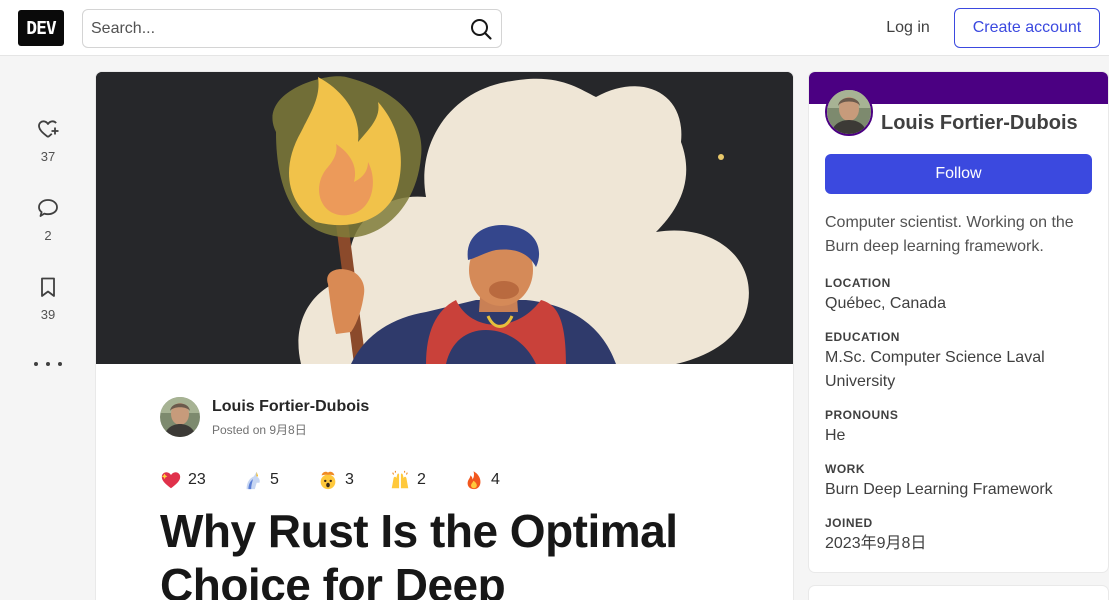  Describe the element at coordinates (370, 480) in the screenshot. I see `reactions-summary: 23 5 3 2 4` at that location.